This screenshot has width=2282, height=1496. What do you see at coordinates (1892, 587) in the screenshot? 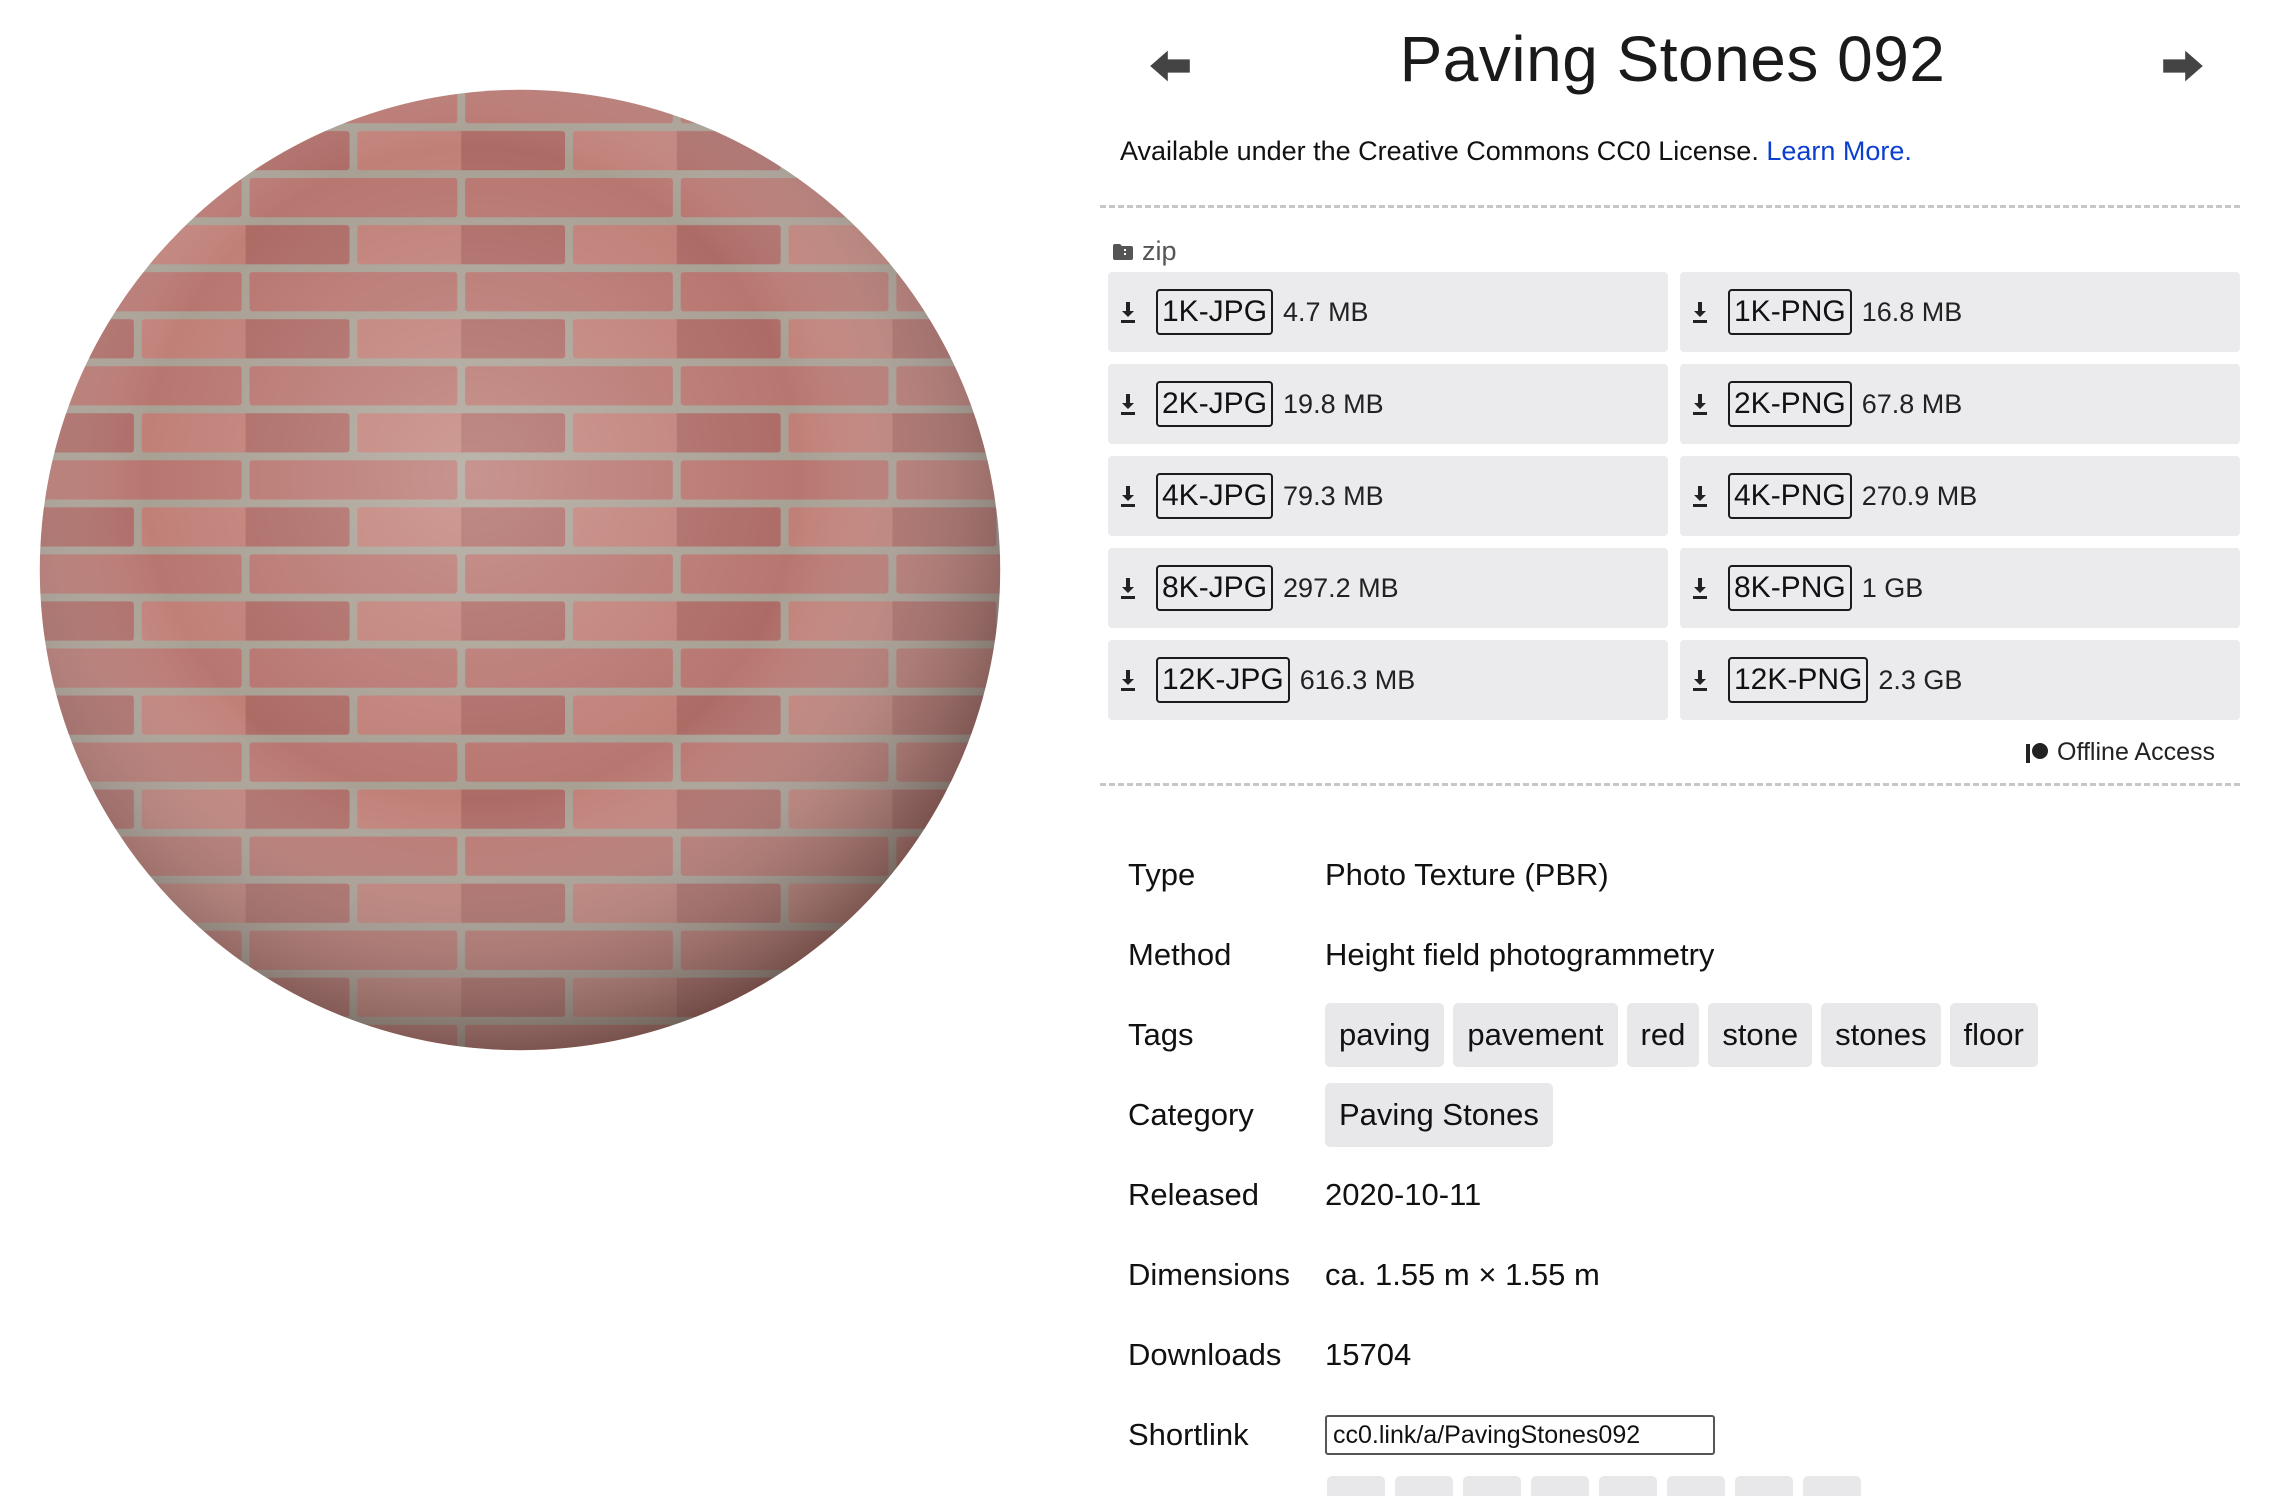
I see `download-size: 1 GB` at bounding box center [1892, 587].